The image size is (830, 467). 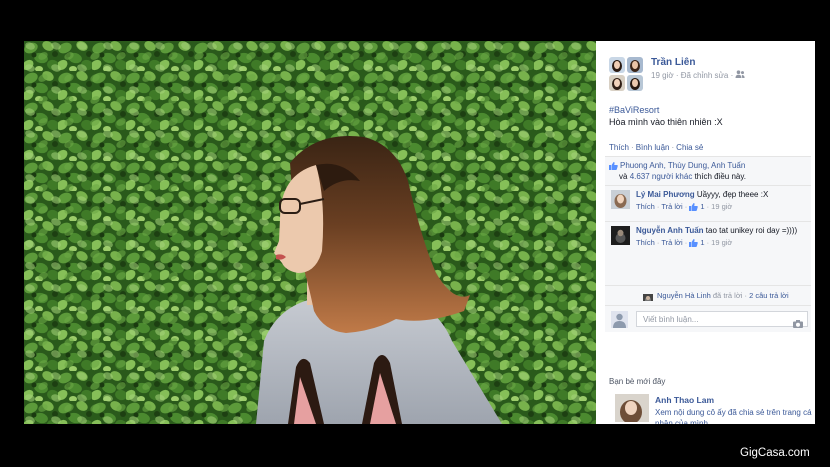 I want to click on likes-suffix: thích điều này., so click(x=720, y=176).